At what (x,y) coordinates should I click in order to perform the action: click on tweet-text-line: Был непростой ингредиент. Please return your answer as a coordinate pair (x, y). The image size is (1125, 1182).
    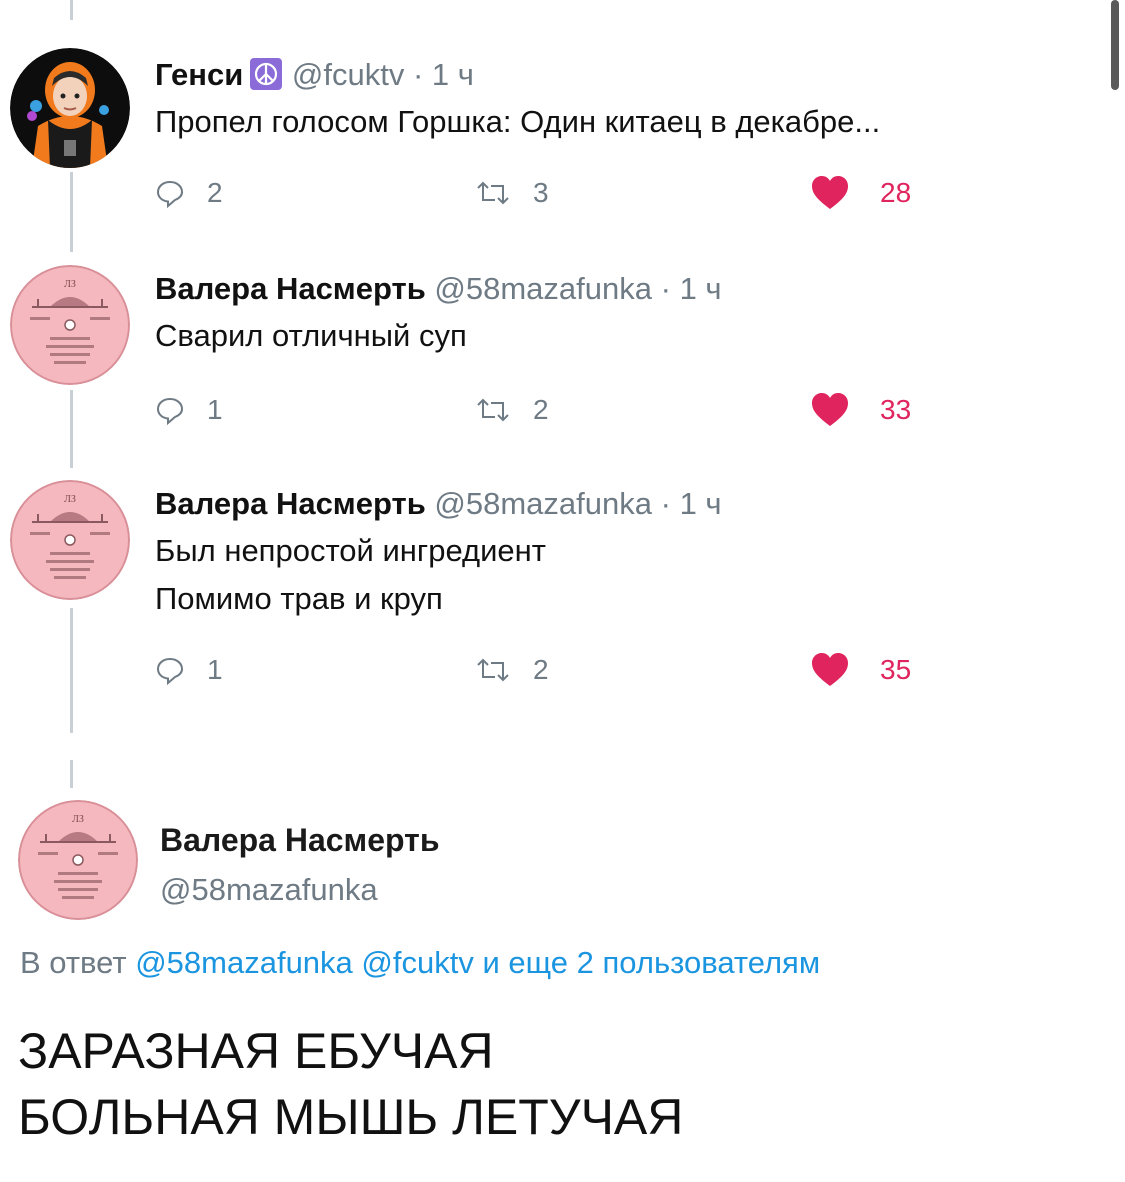
    Looking at the image, I should click on (350, 550).